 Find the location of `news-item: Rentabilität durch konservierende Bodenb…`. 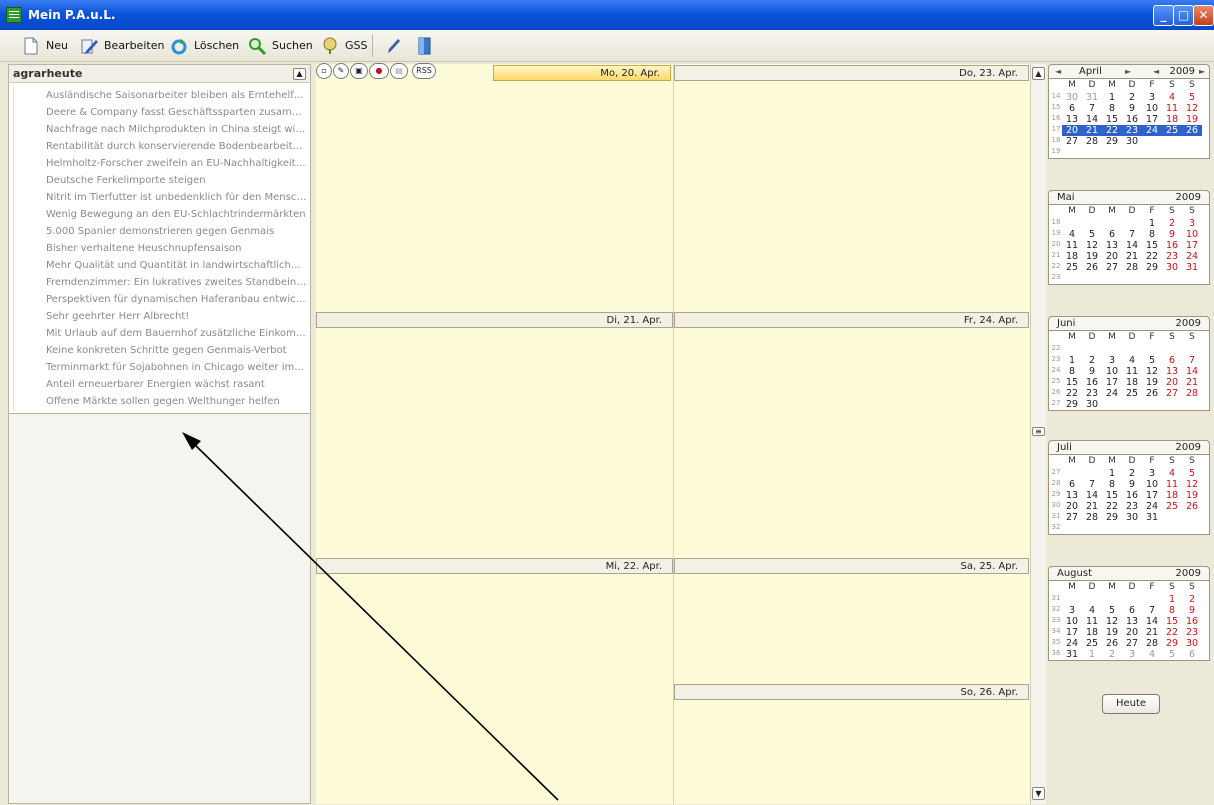

news-item: Rentabilität durch konservierende Bodenb… is located at coordinates (160, 146).